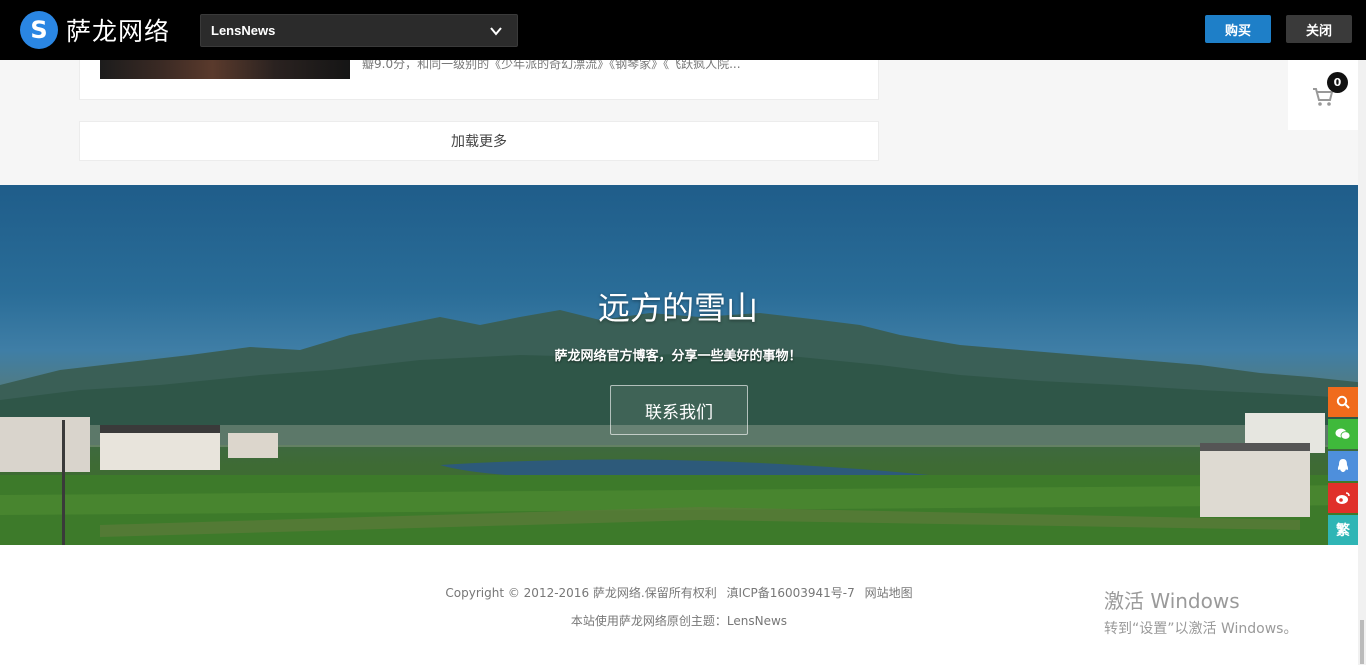  What do you see at coordinates (678, 356) in the screenshot?
I see `banner-subtitle: 萨龙网络官方博客，分享一些美好的事物！` at bounding box center [678, 356].